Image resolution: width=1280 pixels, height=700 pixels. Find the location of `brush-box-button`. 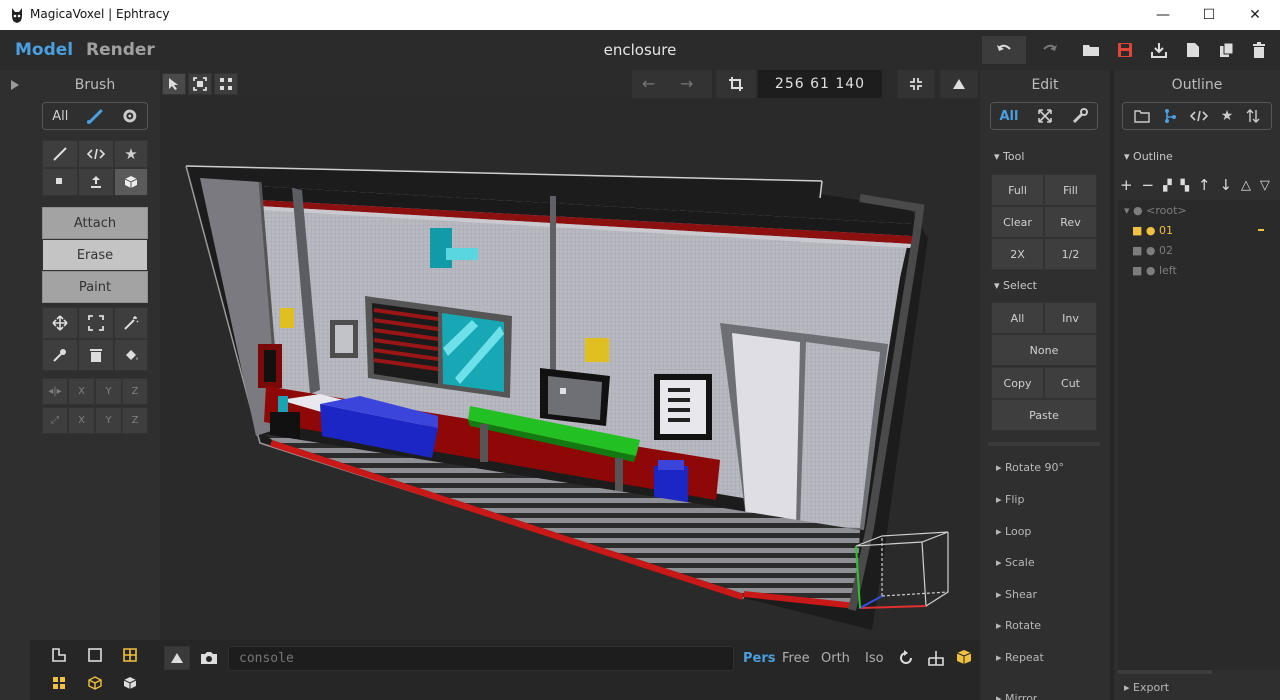

brush-box-button is located at coordinates (131, 182).